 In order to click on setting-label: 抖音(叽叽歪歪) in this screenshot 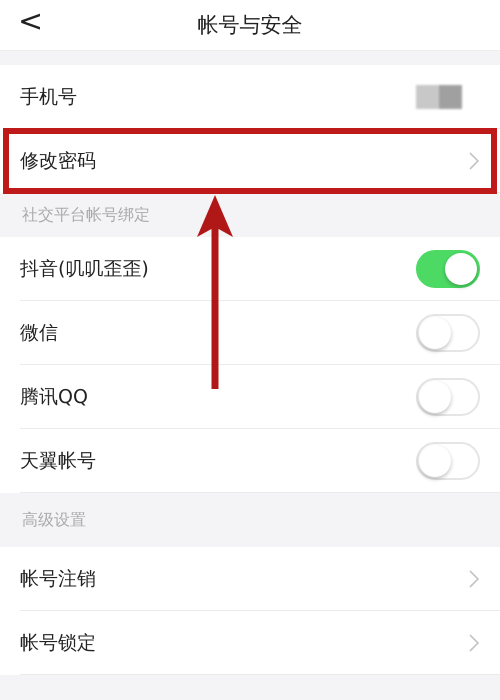, I will do `click(85, 269)`.